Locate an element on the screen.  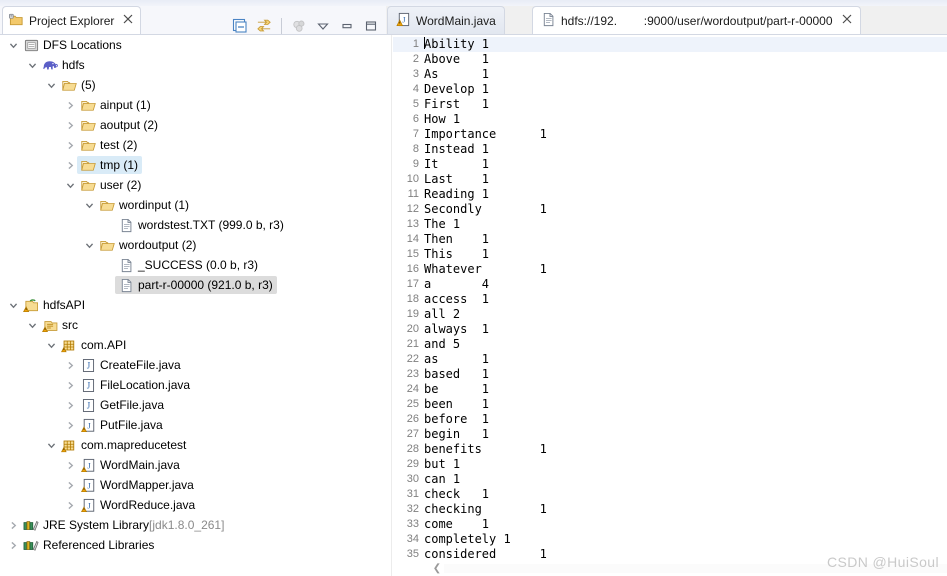
tree-item: hdfs is located at coordinates (193, 65).